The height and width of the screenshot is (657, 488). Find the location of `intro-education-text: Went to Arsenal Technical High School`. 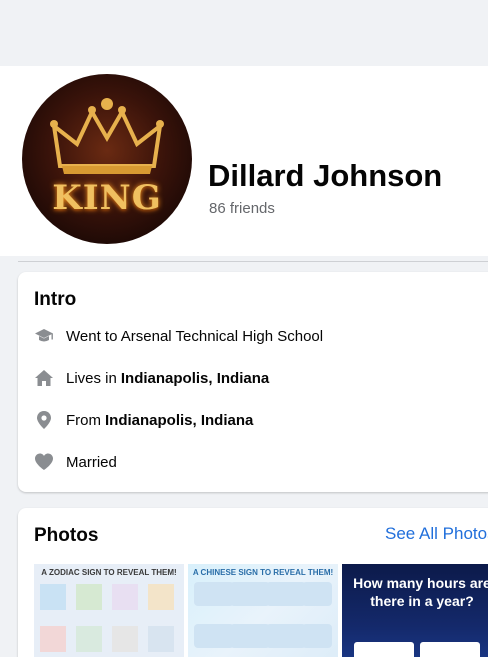

intro-education-text: Went to Arsenal Technical High School is located at coordinates (195, 336).